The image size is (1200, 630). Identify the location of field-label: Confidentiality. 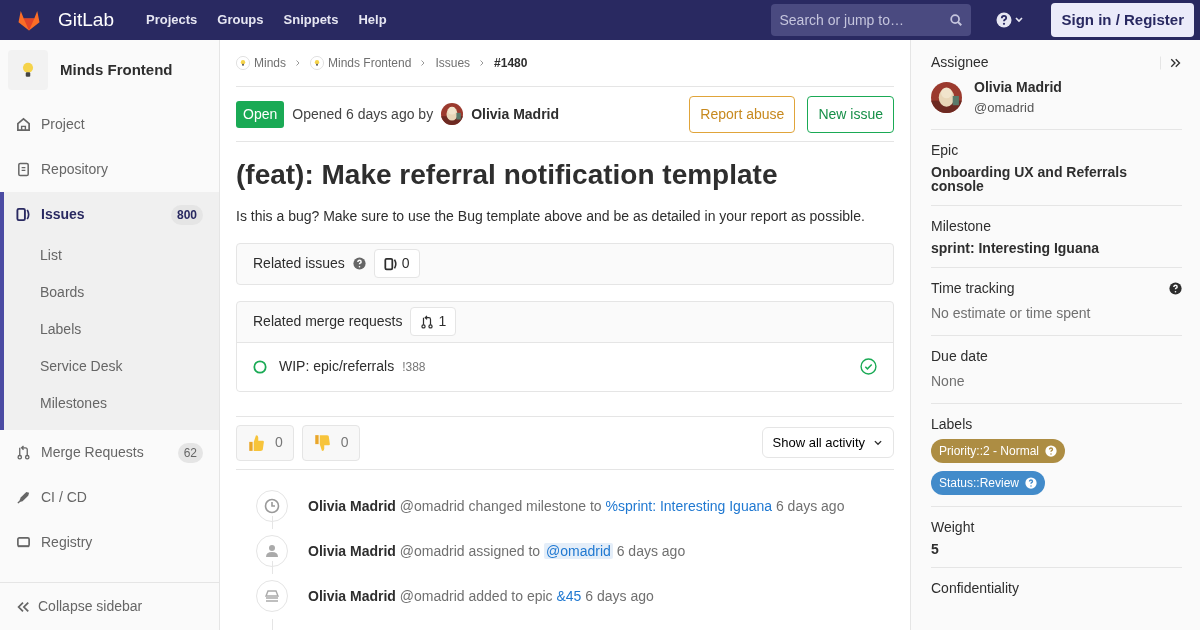
(975, 589).